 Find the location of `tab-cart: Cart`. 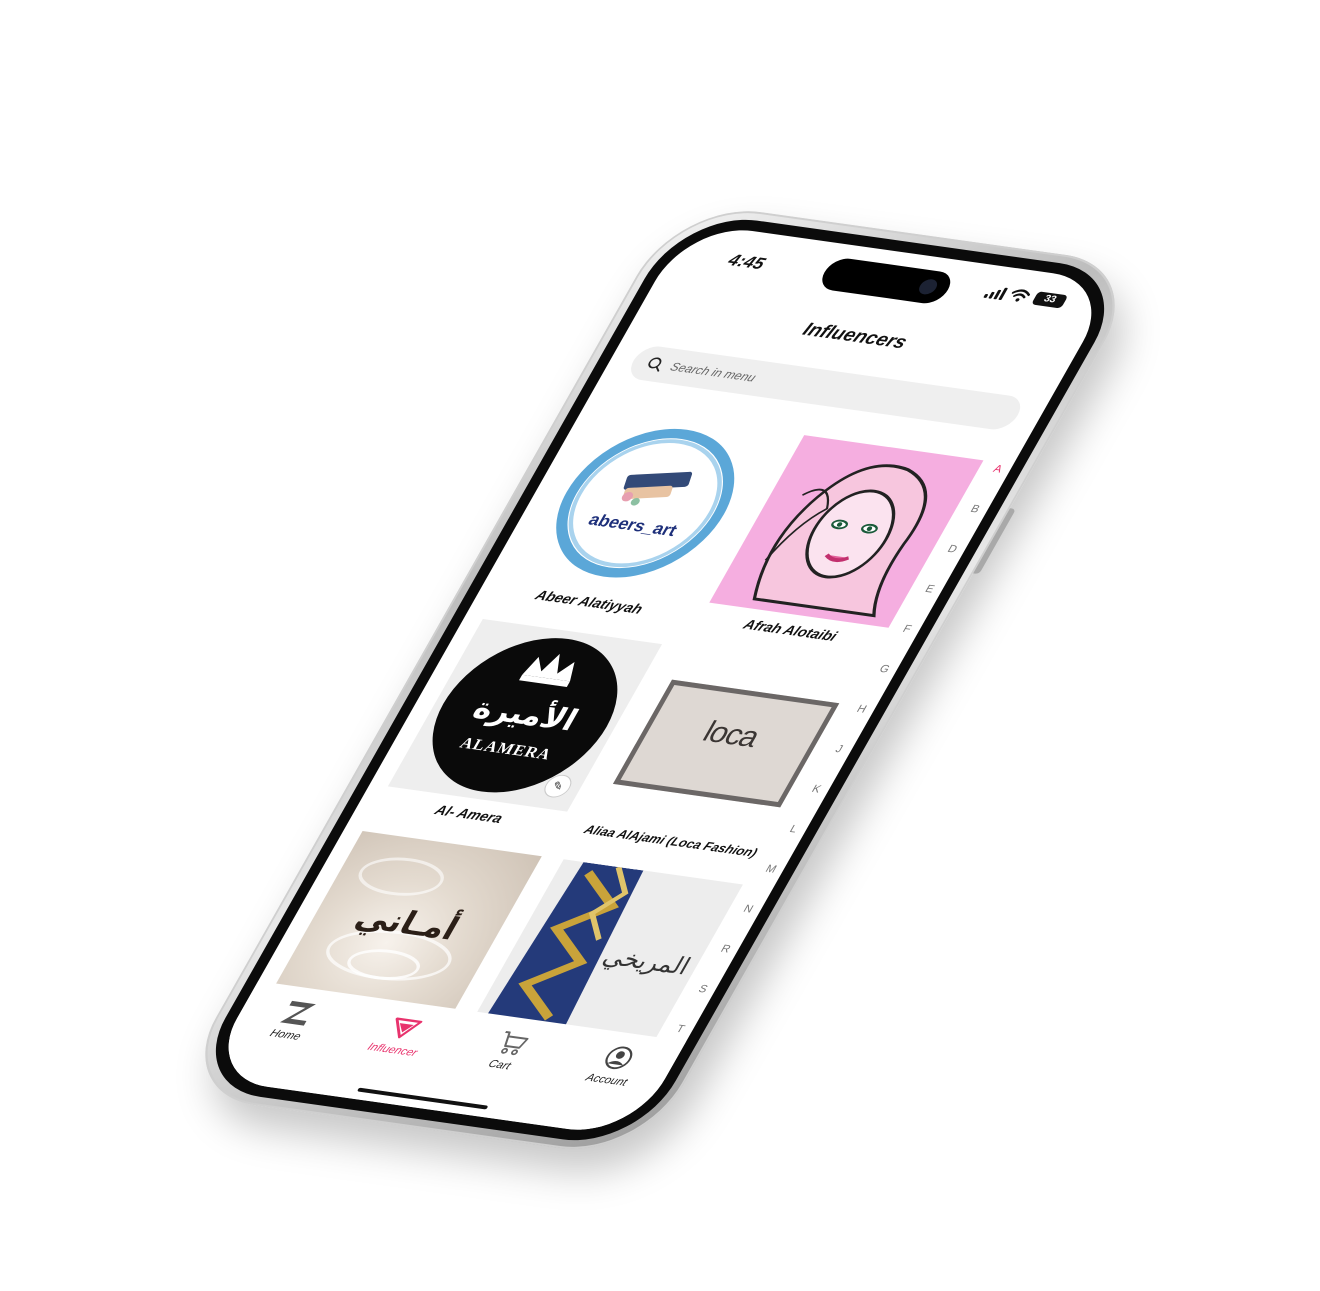

tab-cart: Cart is located at coordinates (507, 1051).